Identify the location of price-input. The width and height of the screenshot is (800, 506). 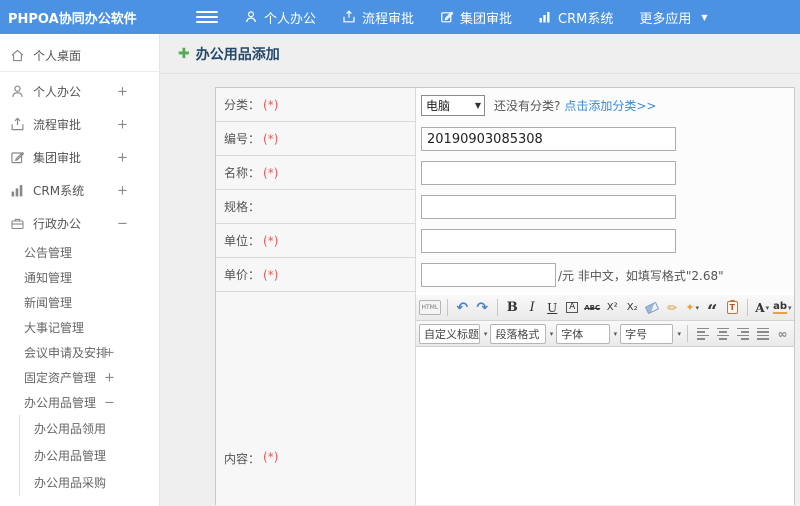
(488, 275).